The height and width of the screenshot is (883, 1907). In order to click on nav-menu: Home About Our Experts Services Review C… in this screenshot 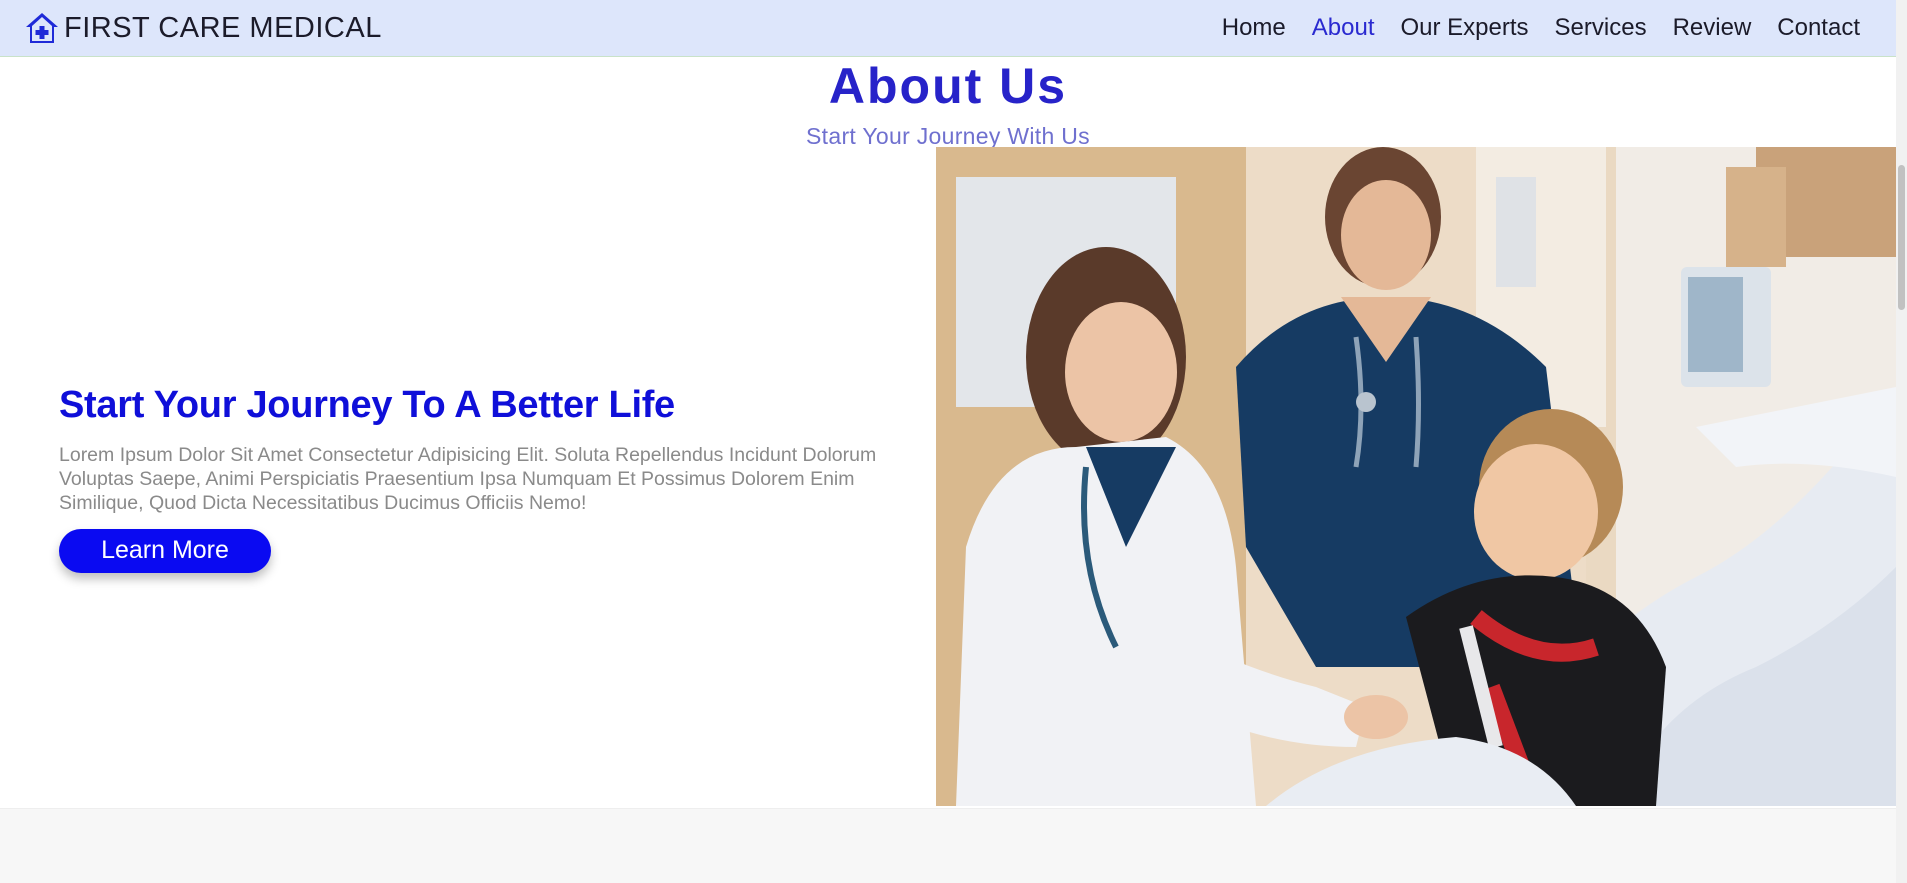, I will do `click(1541, 28)`.